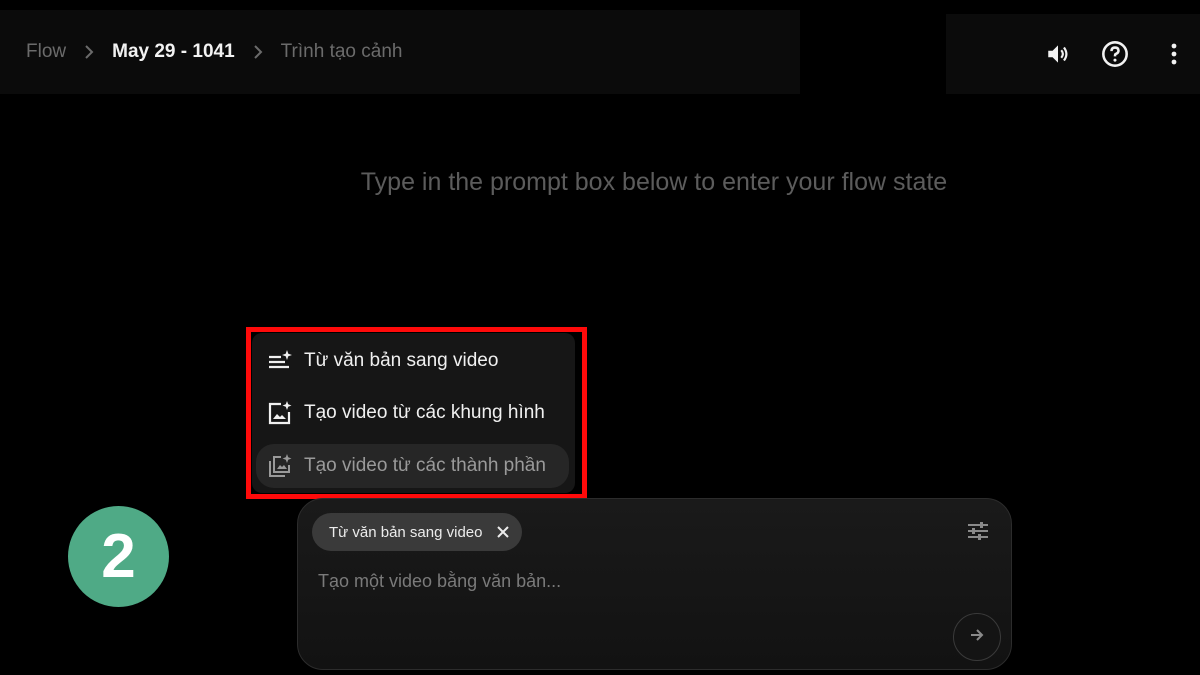  Describe the element at coordinates (280, 361) in the screenshot. I see `text-sparkle-icon` at that location.